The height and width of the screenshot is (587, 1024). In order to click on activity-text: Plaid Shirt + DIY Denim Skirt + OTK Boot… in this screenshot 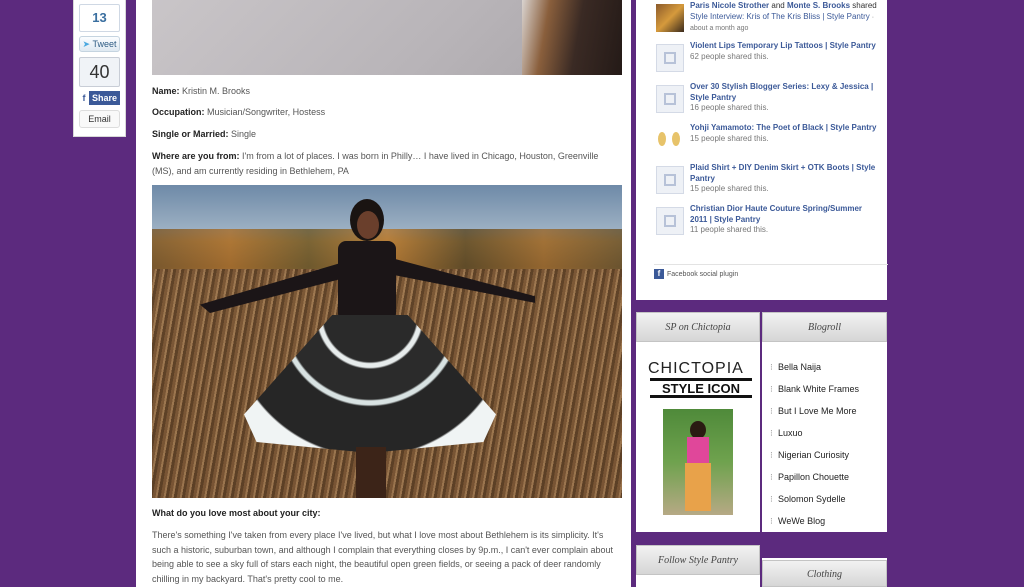, I will do `click(785, 179)`.